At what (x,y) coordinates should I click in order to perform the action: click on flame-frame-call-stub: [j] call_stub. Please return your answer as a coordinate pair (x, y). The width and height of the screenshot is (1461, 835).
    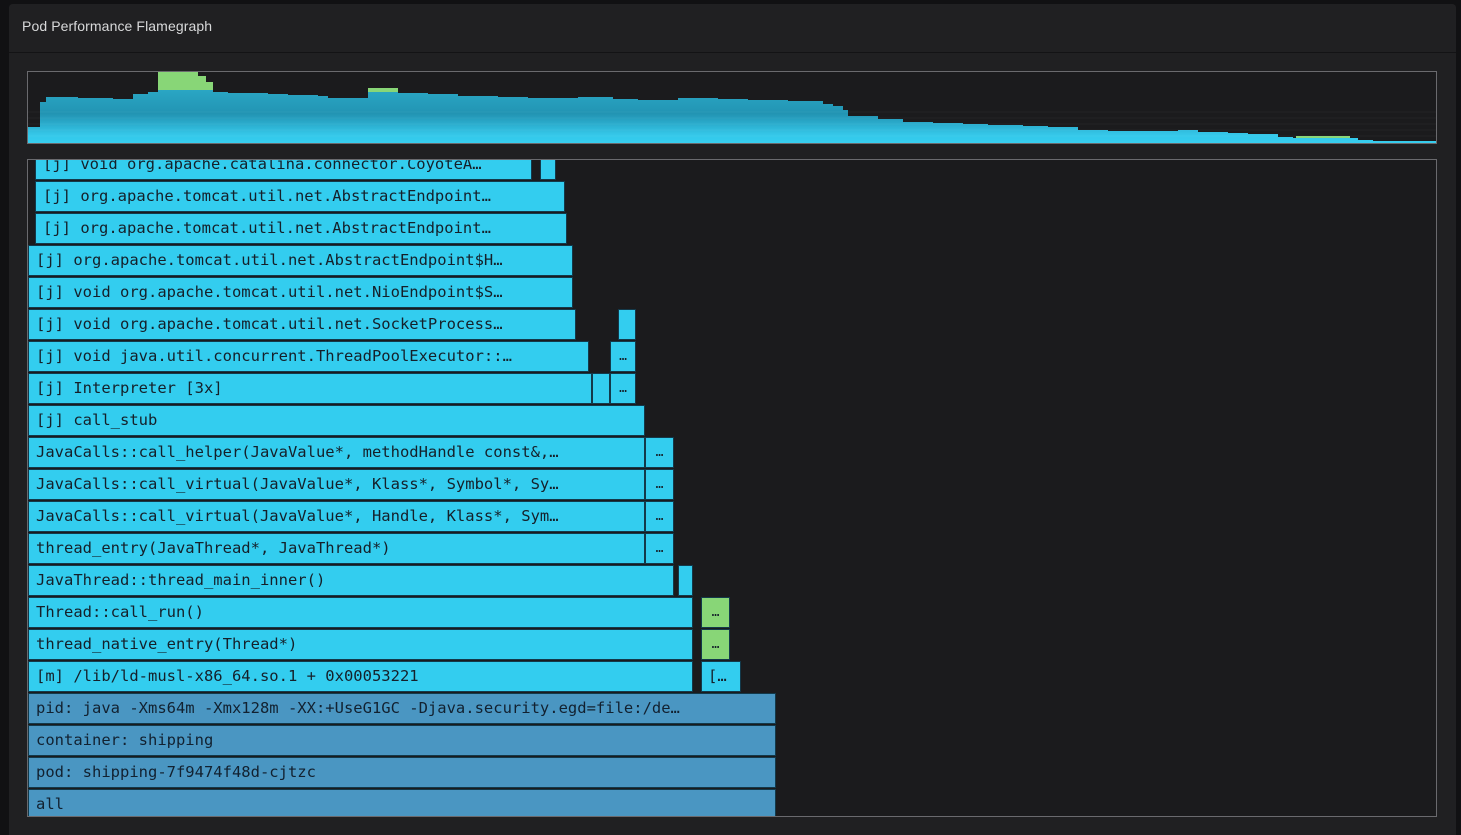
    Looking at the image, I should click on (336, 420).